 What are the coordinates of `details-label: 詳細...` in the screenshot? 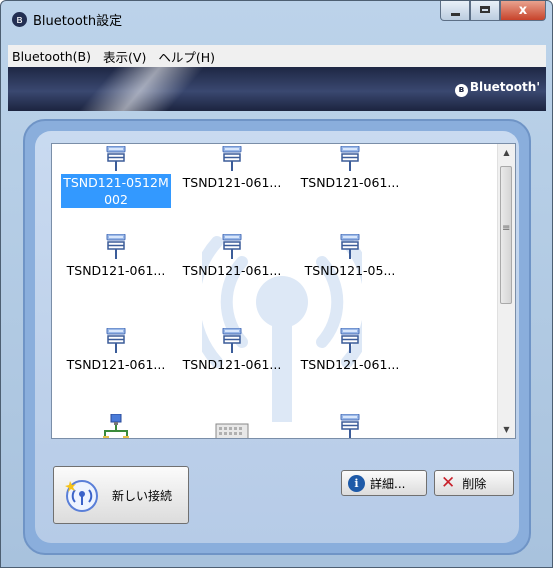 It's located at (388, 483).